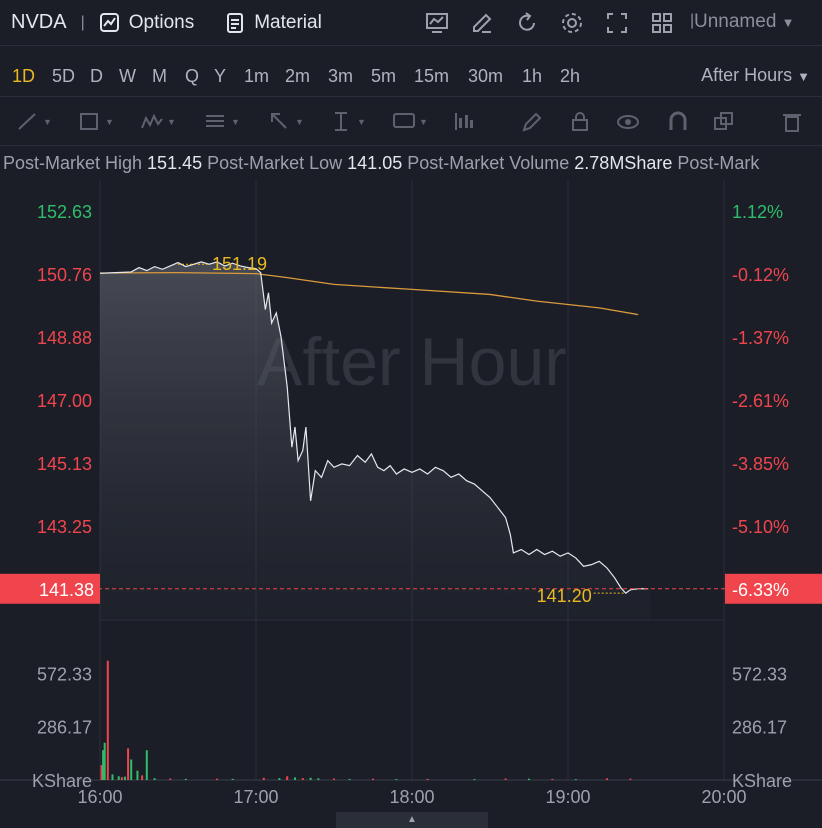 The height and width of the screenshot is (828, 822). I want to click on time-tick-label: 20:00, so click(723, 797).